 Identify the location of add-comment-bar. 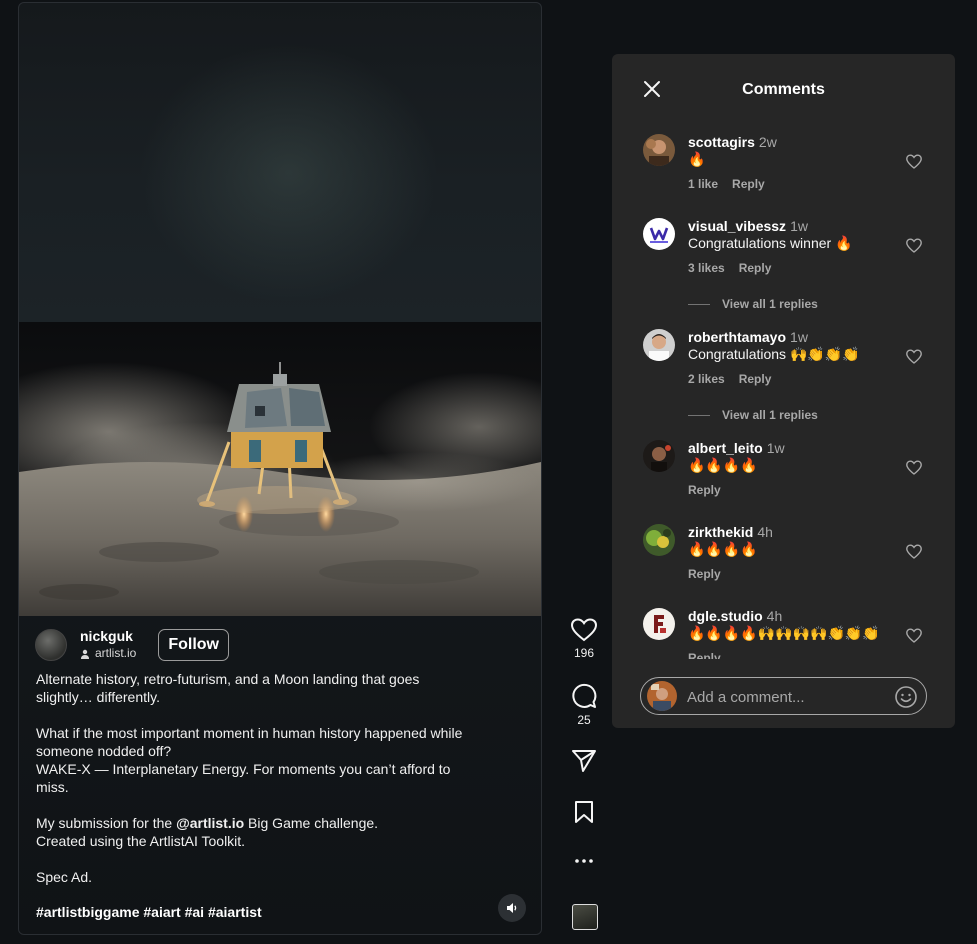
(783, 696).